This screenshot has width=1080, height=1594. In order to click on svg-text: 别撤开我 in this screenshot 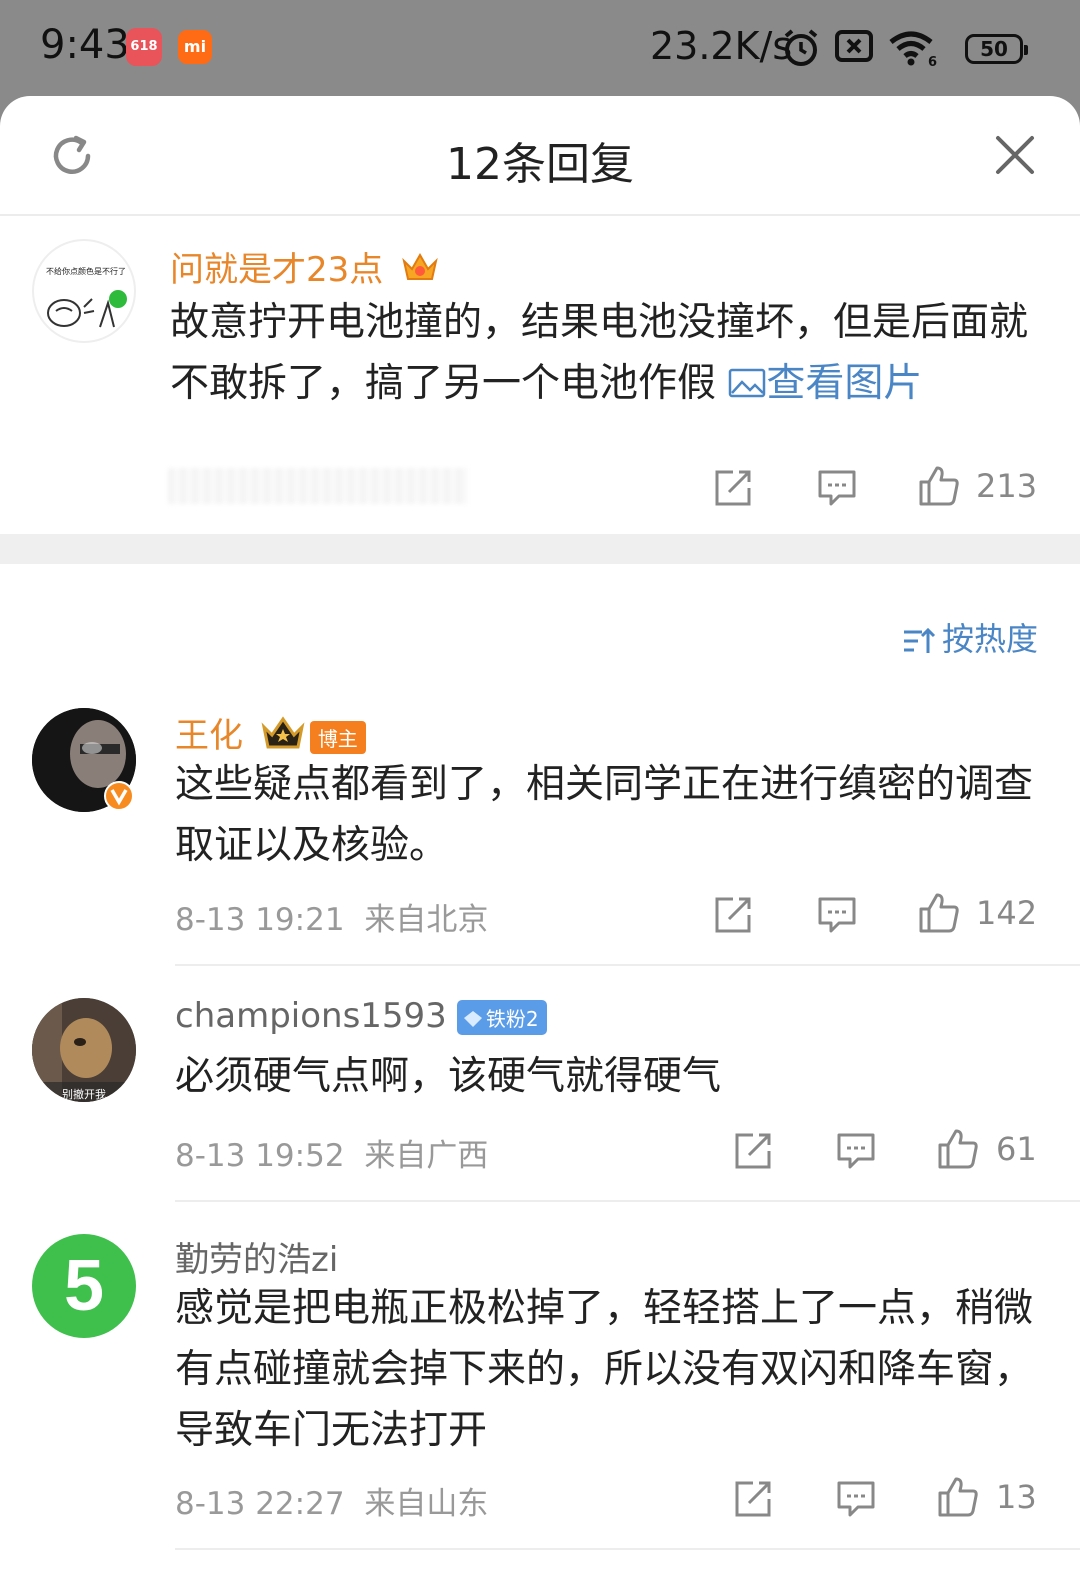, I will do `click(84, 1094)`.